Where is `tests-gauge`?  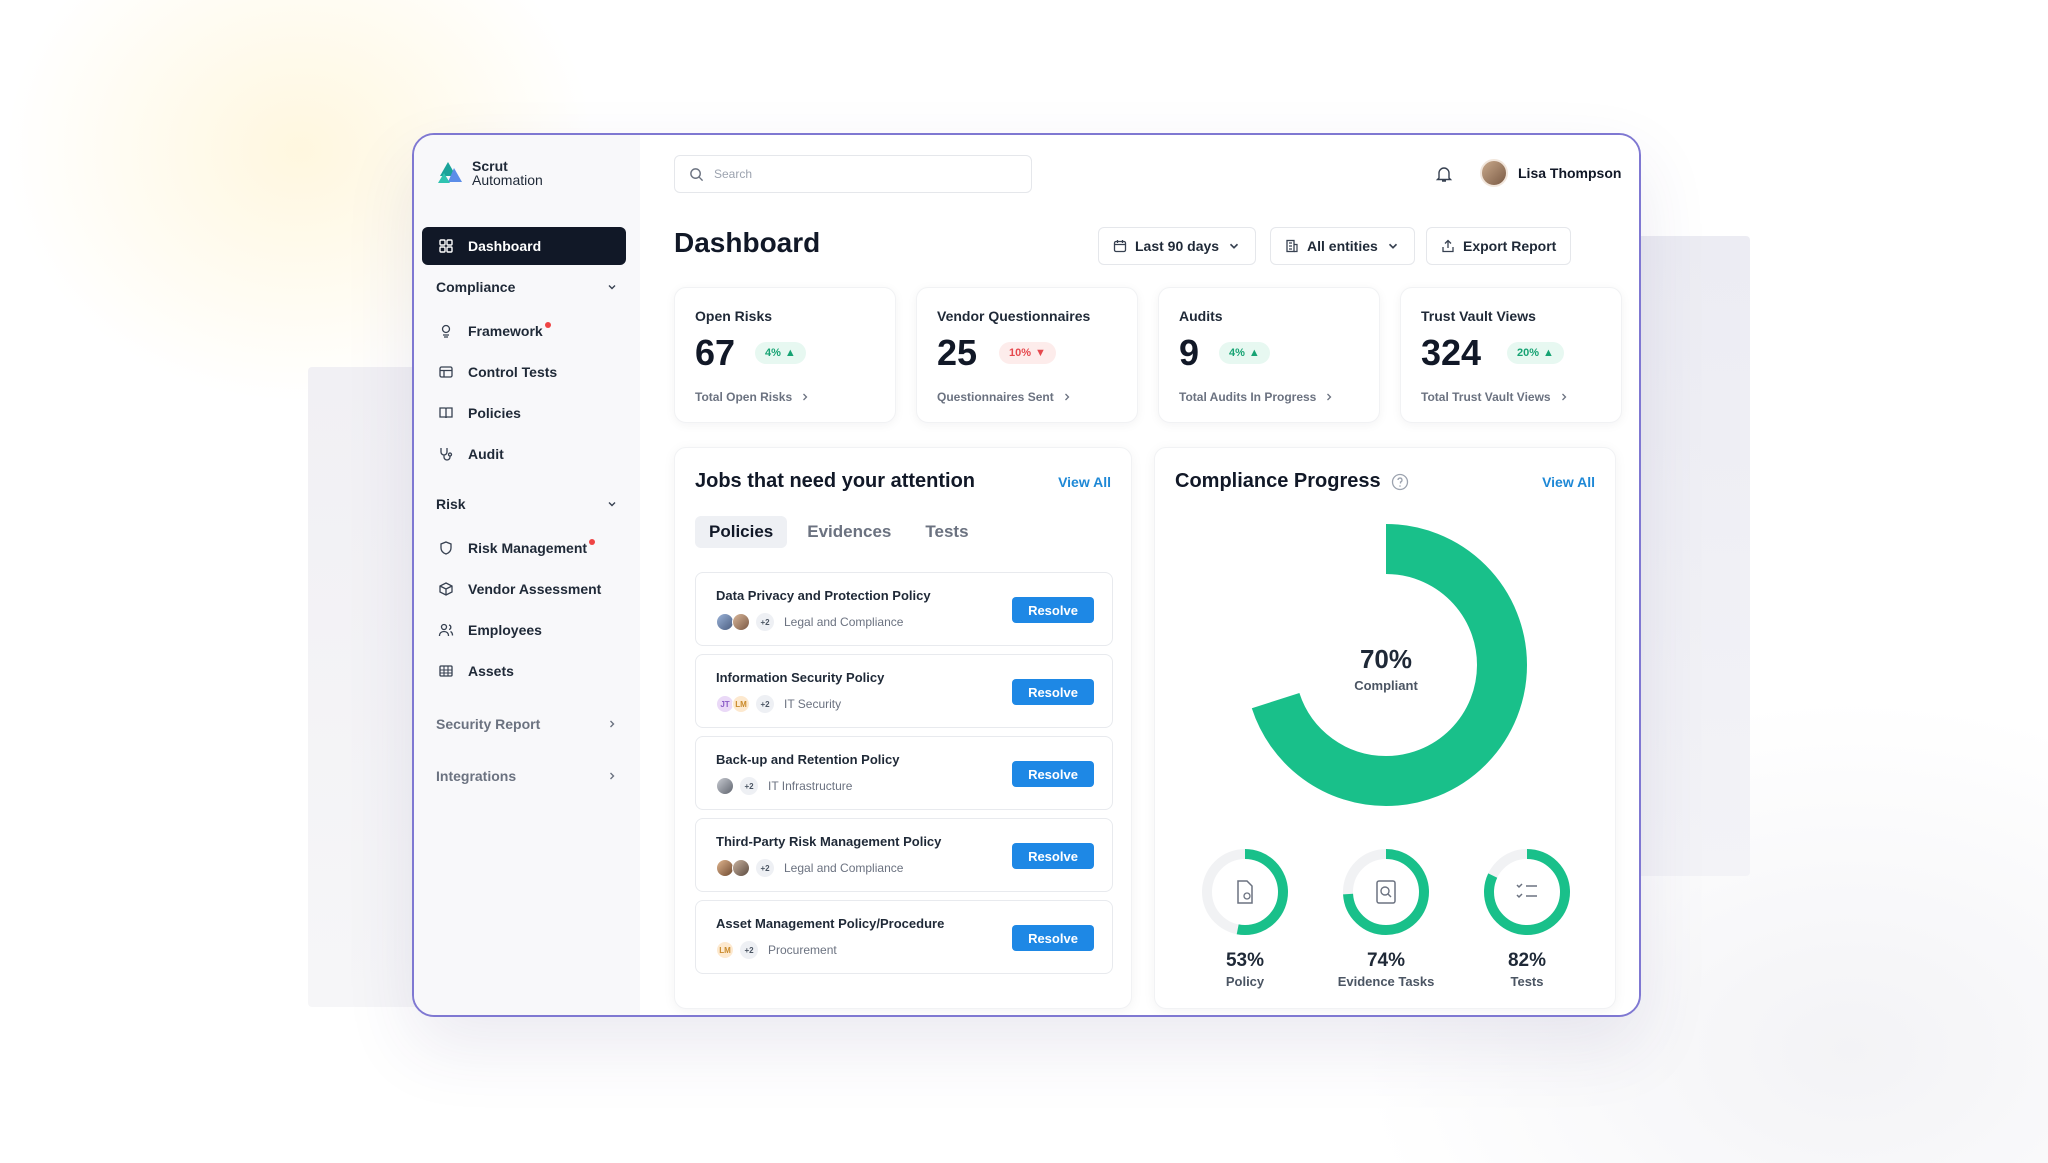
tests-gauge is located at coordinates (1527, 892).